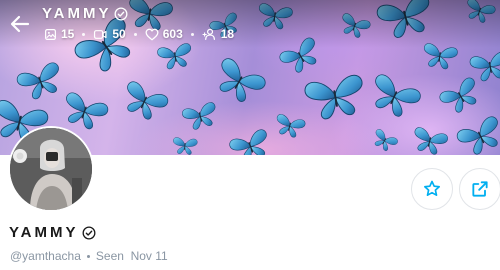 This screenshot has height=270, width=500. I want to click on profile-display-name: YAMMY, so click(52, 232).